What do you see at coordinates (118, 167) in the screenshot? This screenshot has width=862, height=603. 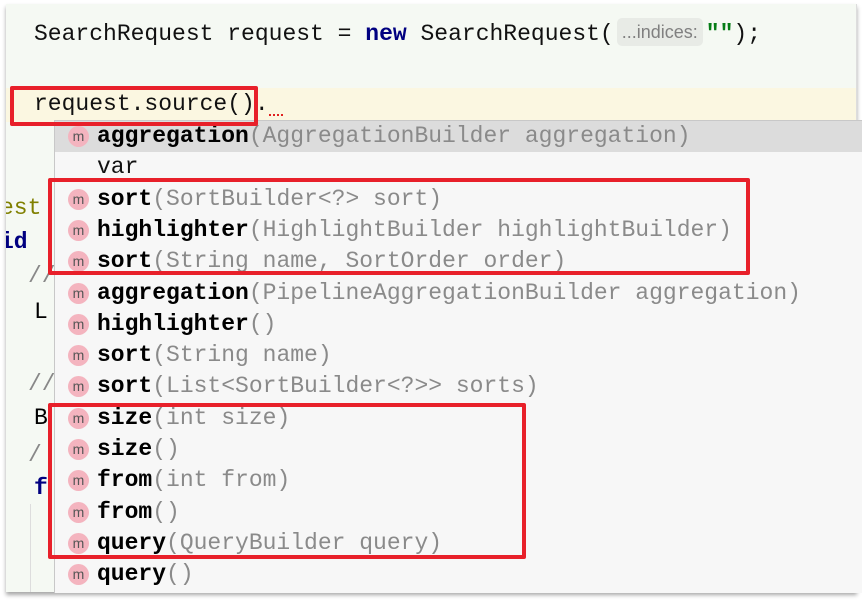 I see `method-name: var` at bounding box center [118, 167].